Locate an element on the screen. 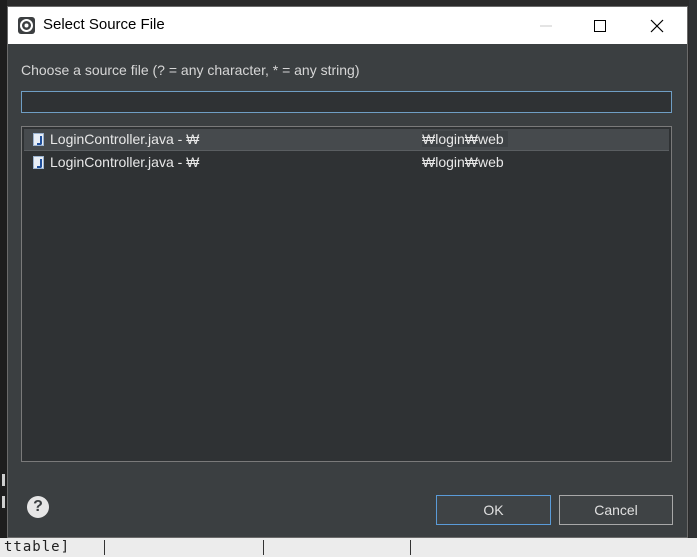 The height and width of the screenshot is (557, 697). question-icon: ? is located at coordinates (38, 507).